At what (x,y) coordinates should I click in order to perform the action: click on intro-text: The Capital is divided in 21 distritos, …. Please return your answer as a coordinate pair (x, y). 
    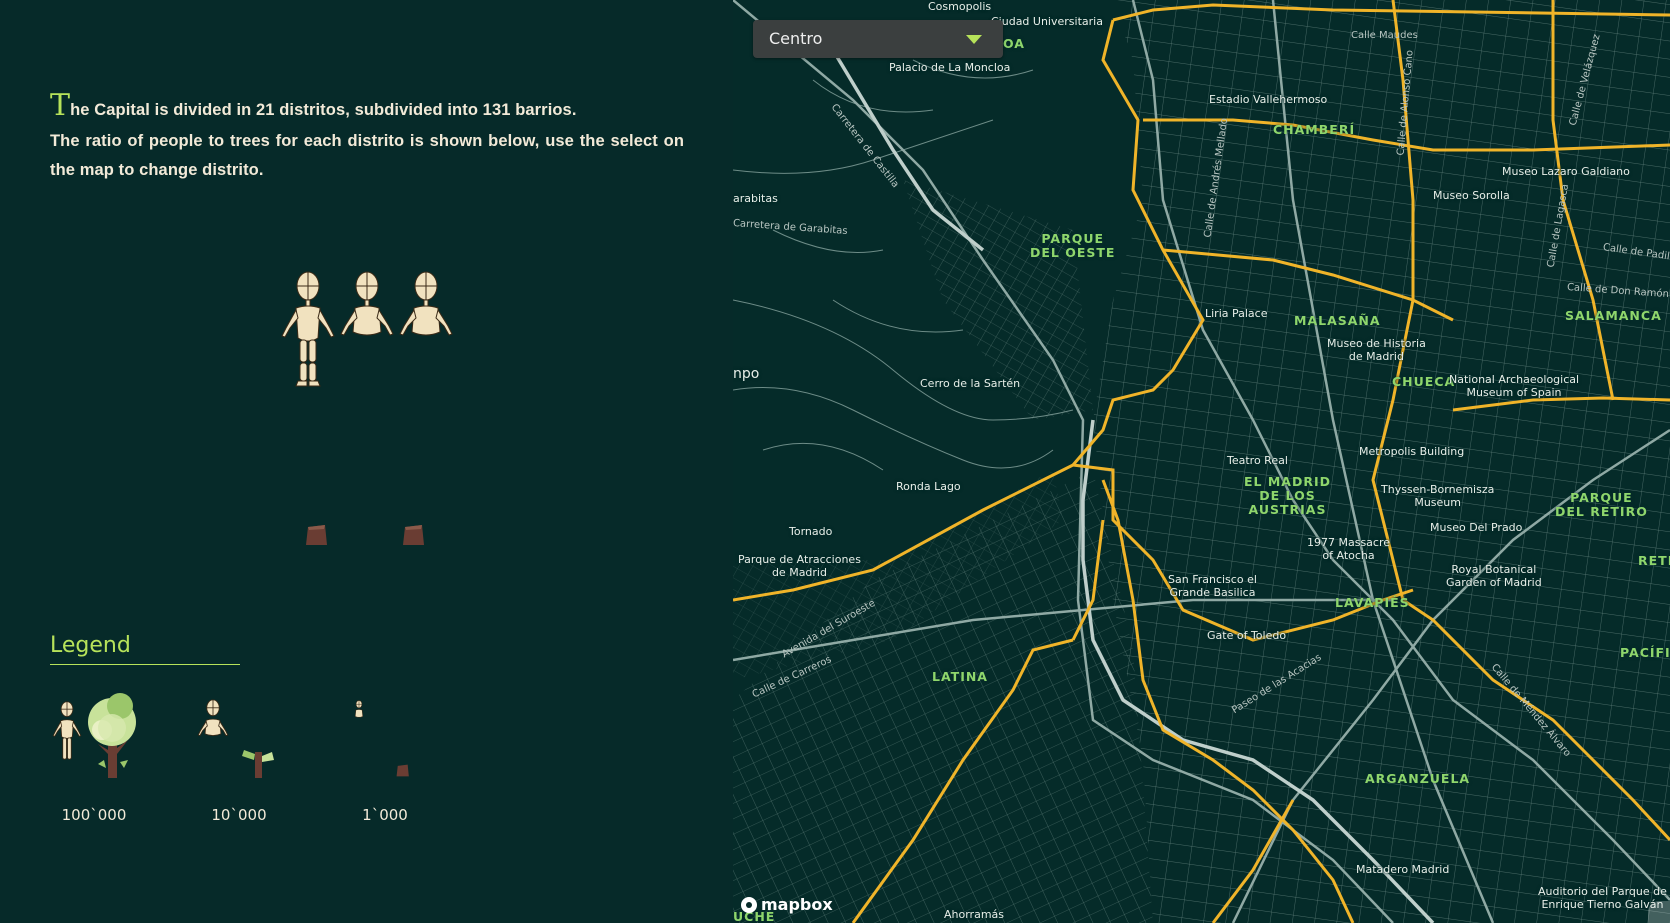
    Looking at the image, I should click on (367, 138).